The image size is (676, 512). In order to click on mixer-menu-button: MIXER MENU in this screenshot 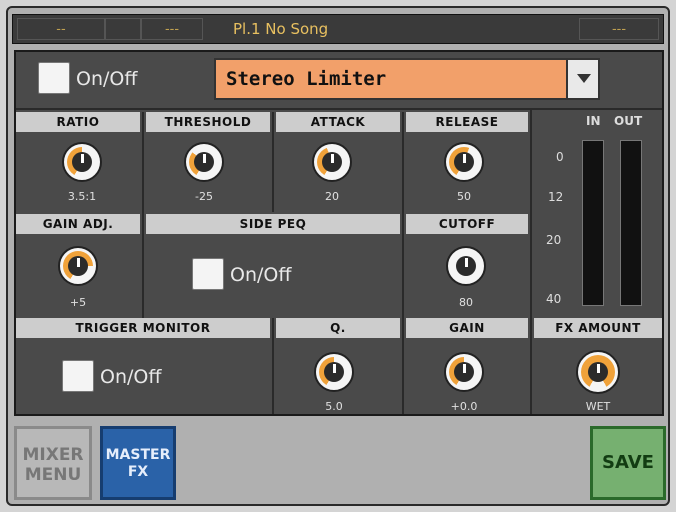, I will do `click(53, 463)`.